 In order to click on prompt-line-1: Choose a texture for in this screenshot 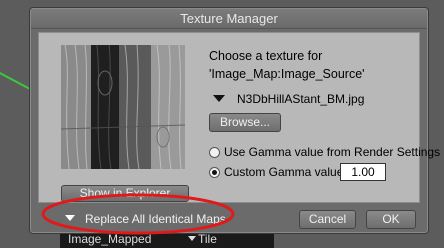, I will do `click(266, 56)`.